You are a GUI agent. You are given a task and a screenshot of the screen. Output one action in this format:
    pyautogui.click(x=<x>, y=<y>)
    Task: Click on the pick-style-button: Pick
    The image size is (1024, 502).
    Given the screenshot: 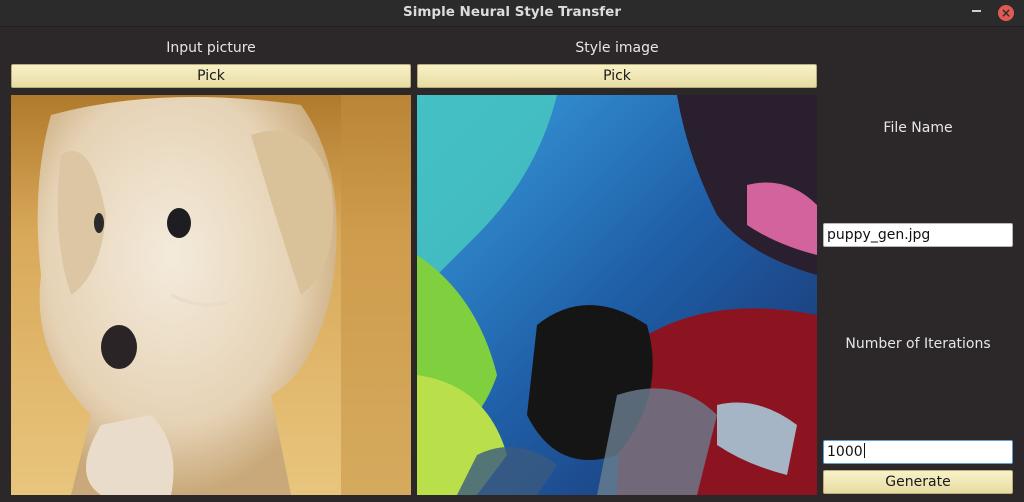 What is the action you would take?
    pyautogui.click(x=617, y=76)
    